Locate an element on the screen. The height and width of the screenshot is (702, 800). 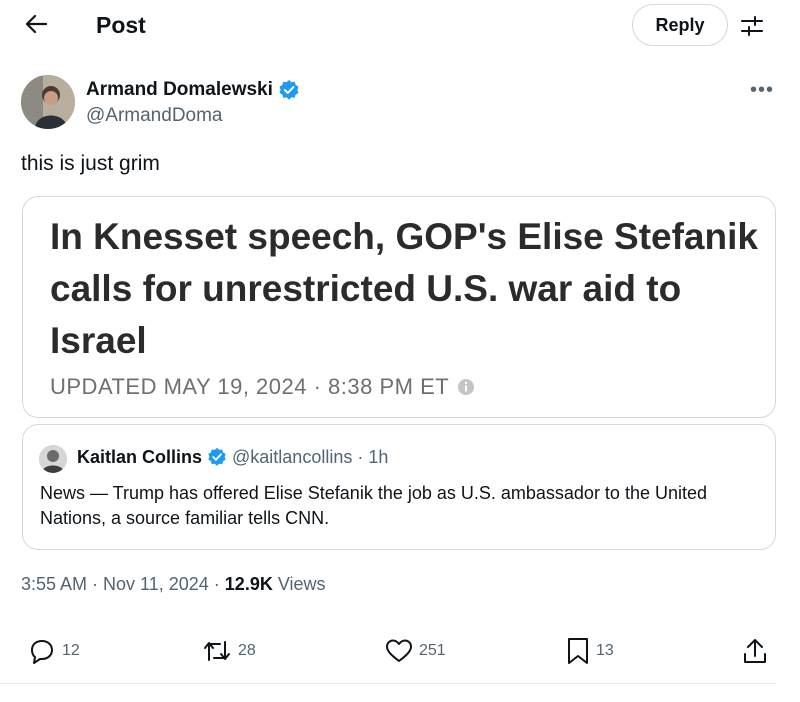
tweet-text: this is just grim is located at coordinates (90, 163).